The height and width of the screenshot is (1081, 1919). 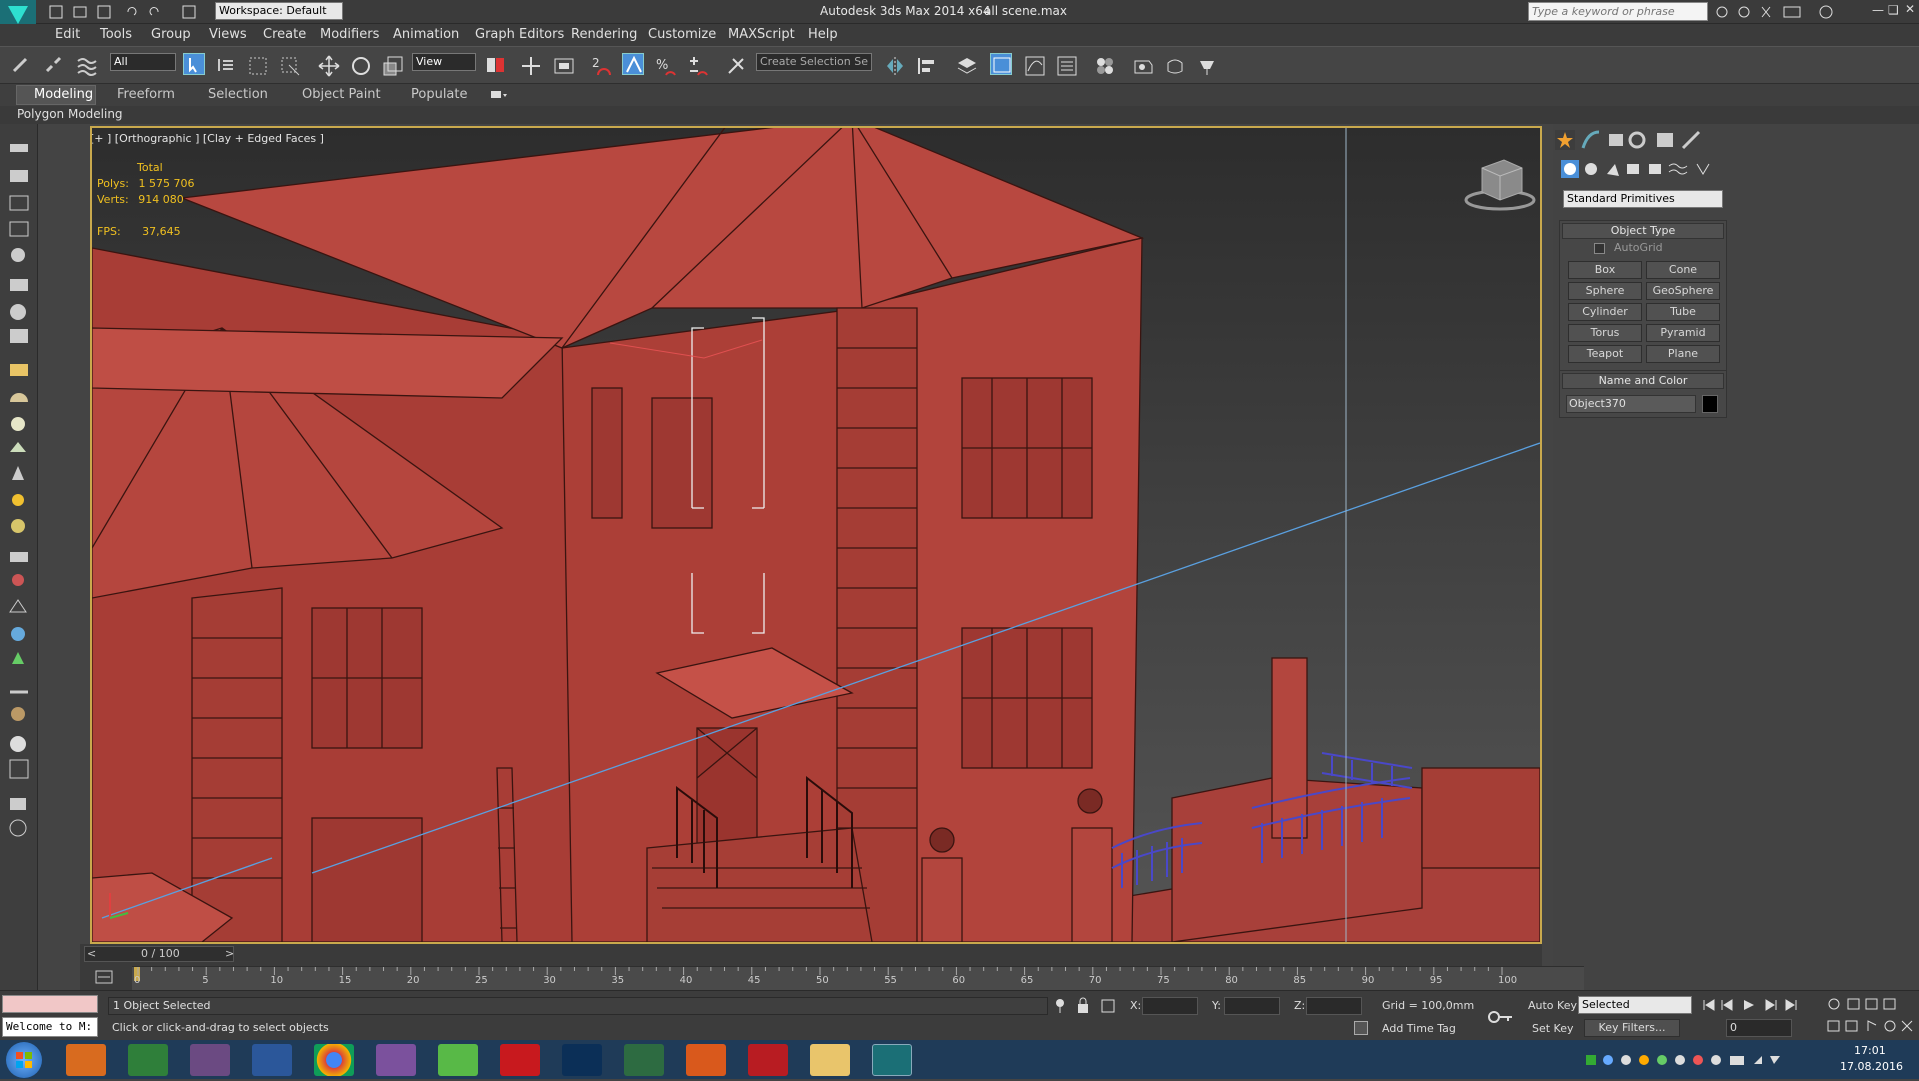 I want to click on menu-group: Group, so click(x=171, y=34).